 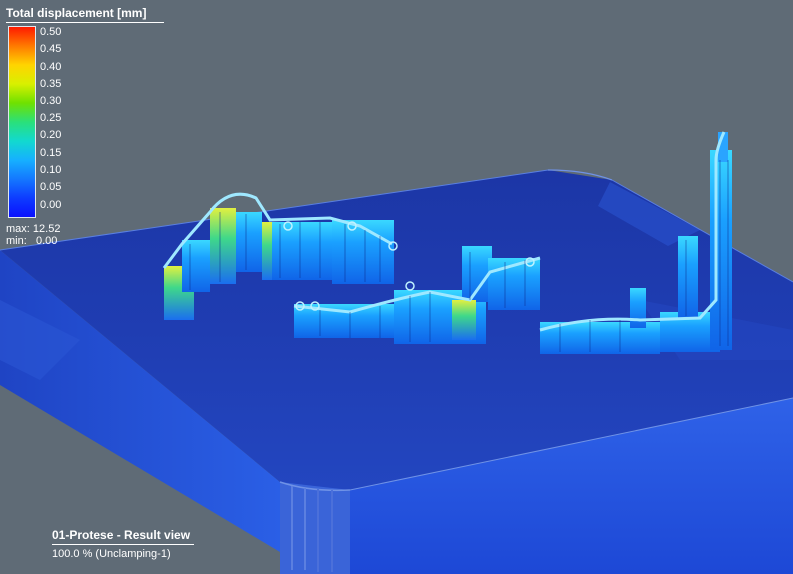 What do you see at coordinates (51, 84) in the screenshot?
I see `legend-tick: 0.35` at bounding box center [51, 84].